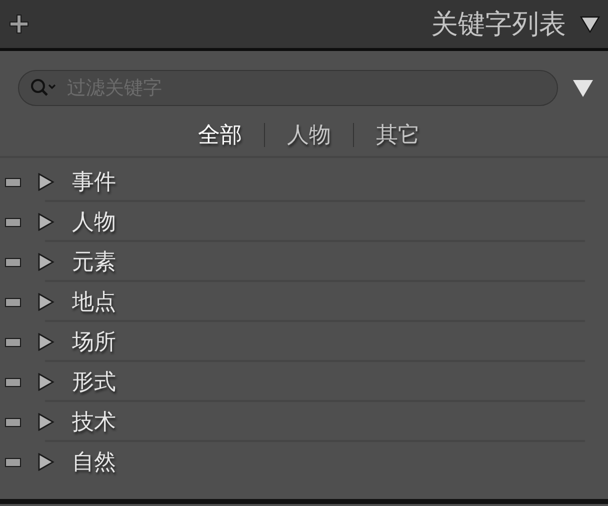 The height and width of the screenshot is (506, 608). What do you see at coordinates (94, 462) in the screenshot?
I see `keyword-label: 自然` at bounding box center [94, 462].